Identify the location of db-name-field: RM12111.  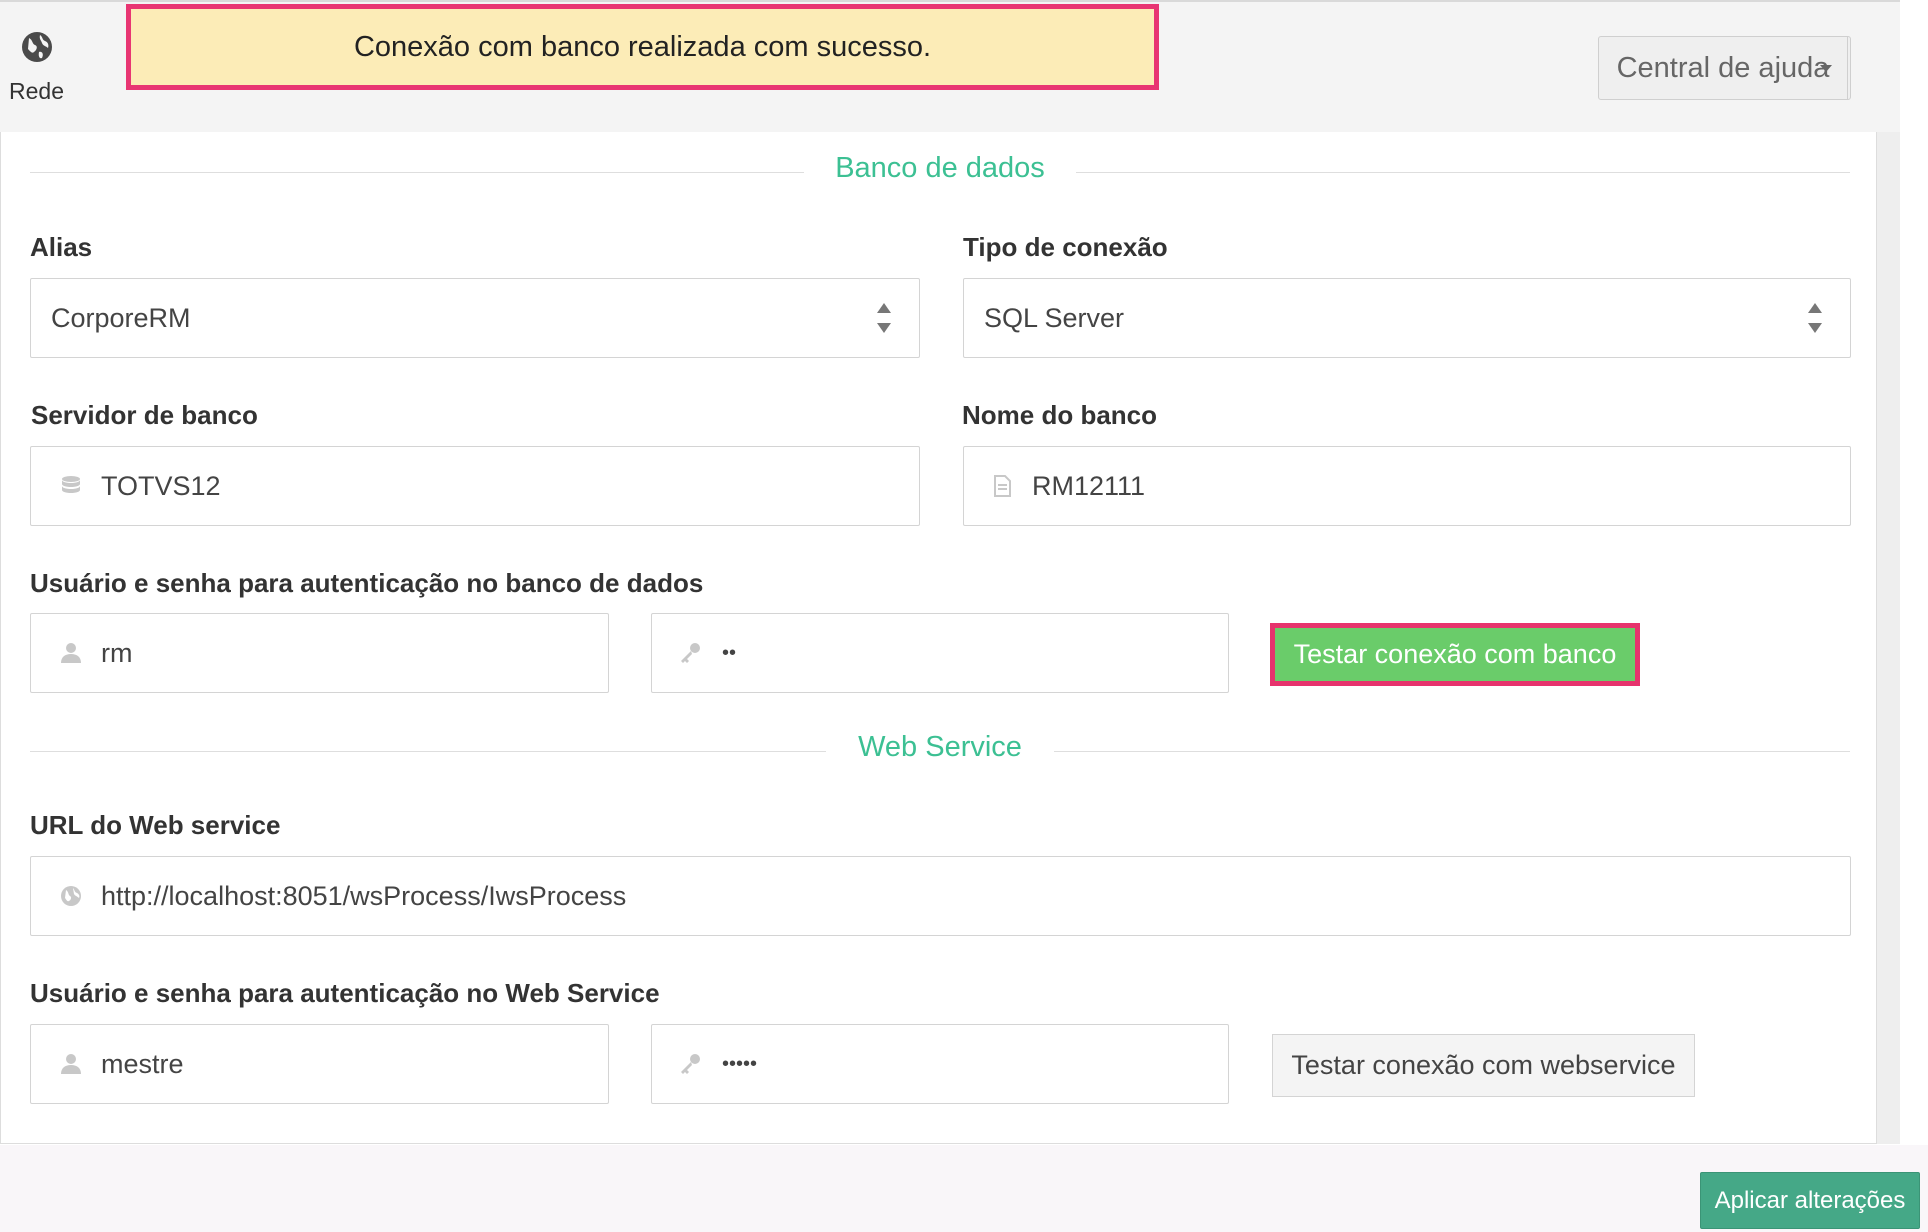
(1407, 486).